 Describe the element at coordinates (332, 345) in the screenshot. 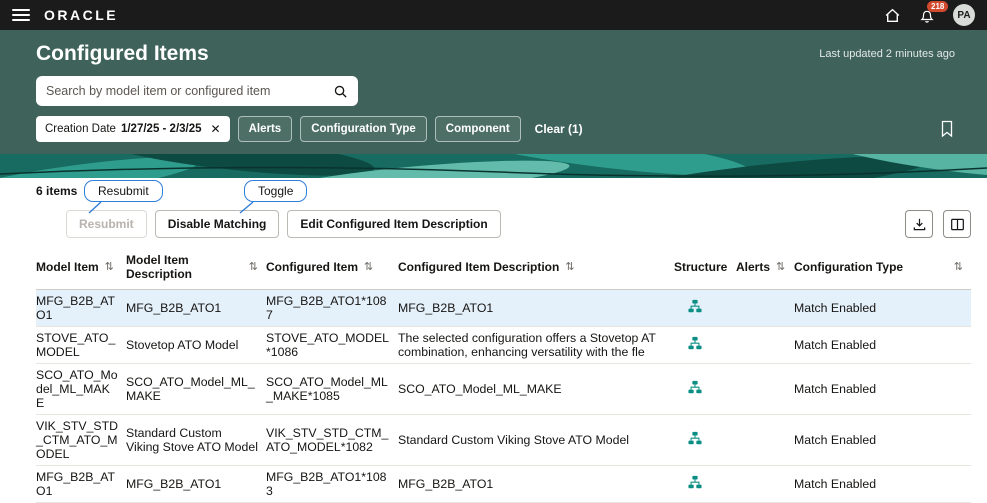

I see `cell-configured-item: STOVE_ATO_MODEL*1086` at that location.